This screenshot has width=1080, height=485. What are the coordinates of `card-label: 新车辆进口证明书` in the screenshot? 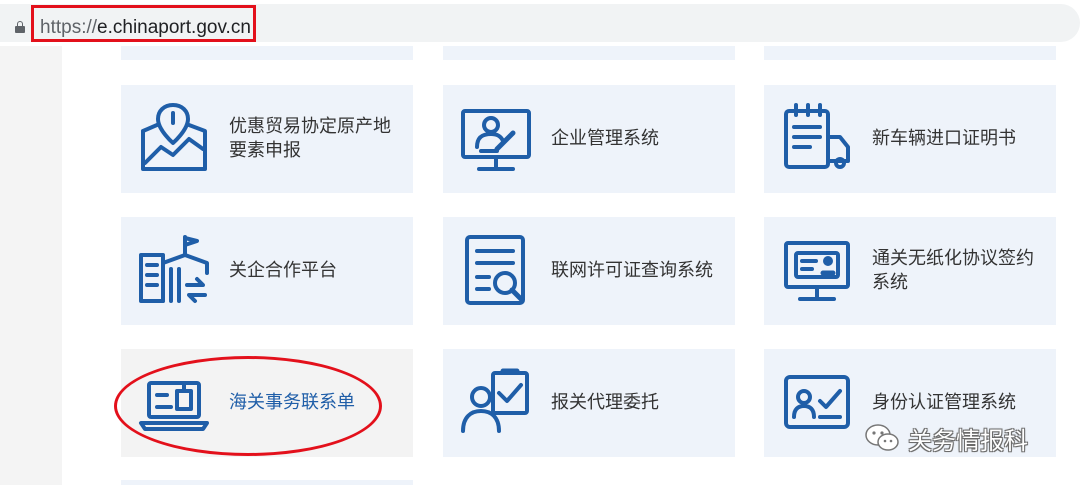 It's located at (944, 138).